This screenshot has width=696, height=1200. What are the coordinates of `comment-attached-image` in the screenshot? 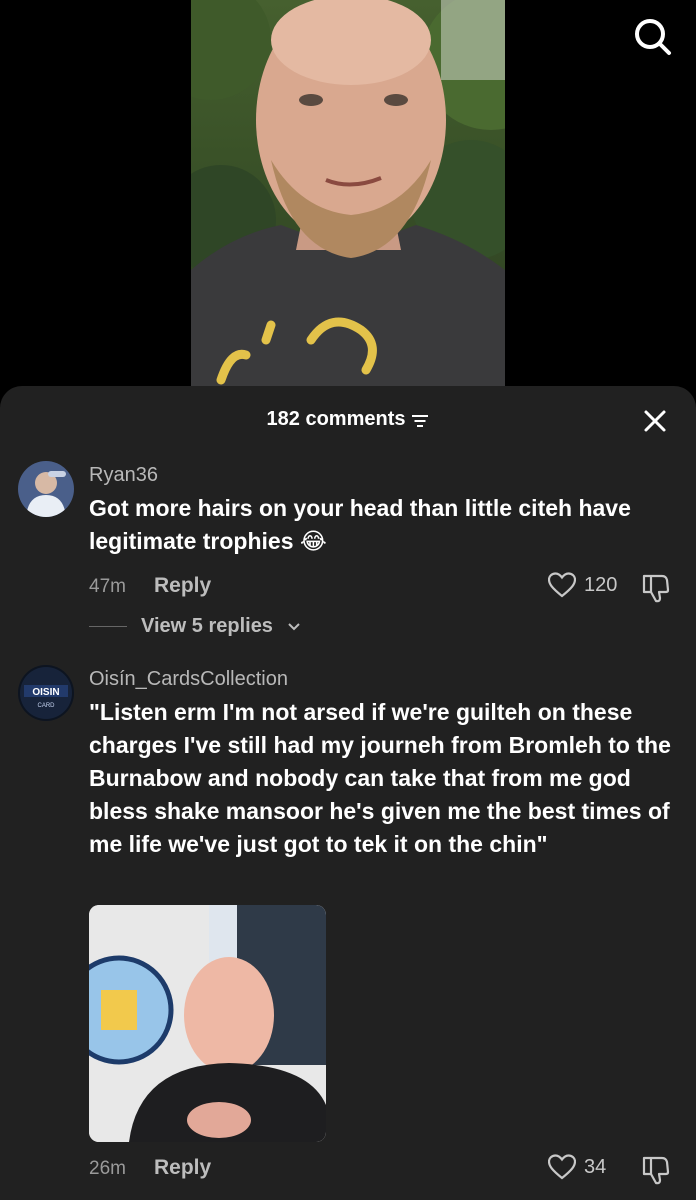 It's located at (207, 1023).